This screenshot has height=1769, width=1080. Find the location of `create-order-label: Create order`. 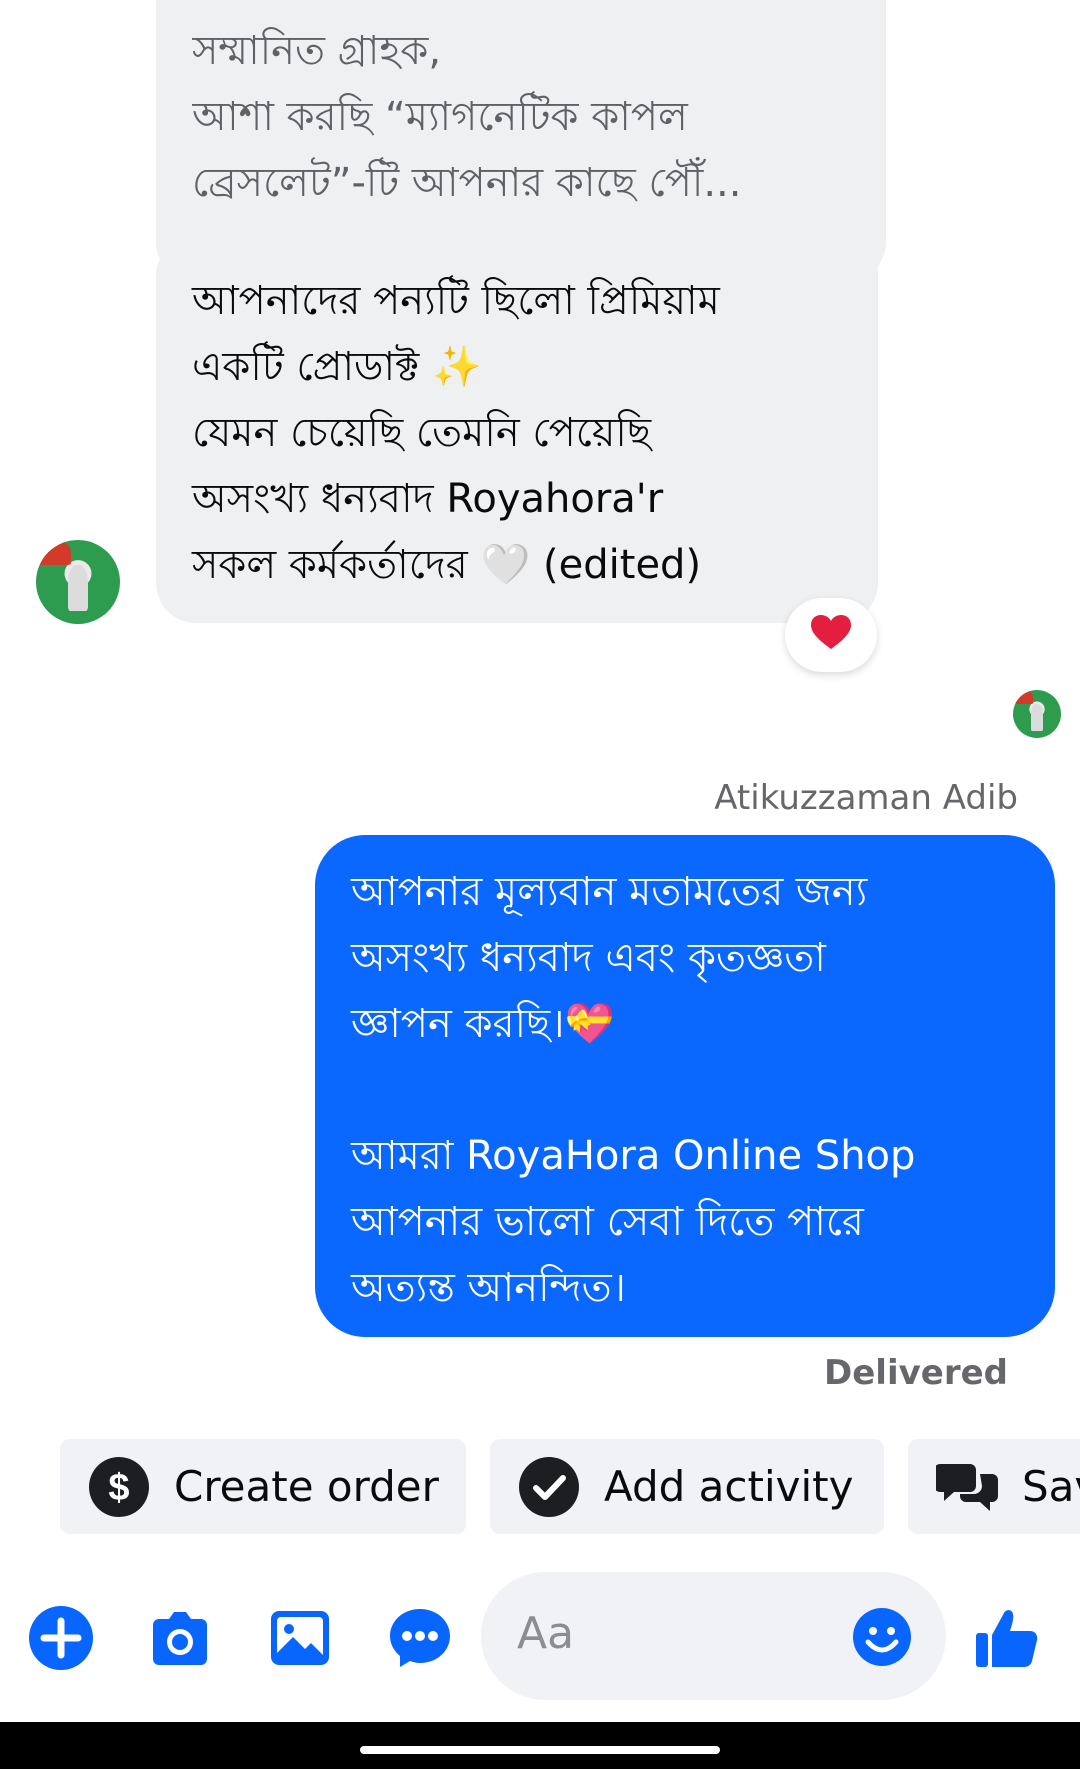

create-order-label: Create order is located at coordinates (306, 1486).